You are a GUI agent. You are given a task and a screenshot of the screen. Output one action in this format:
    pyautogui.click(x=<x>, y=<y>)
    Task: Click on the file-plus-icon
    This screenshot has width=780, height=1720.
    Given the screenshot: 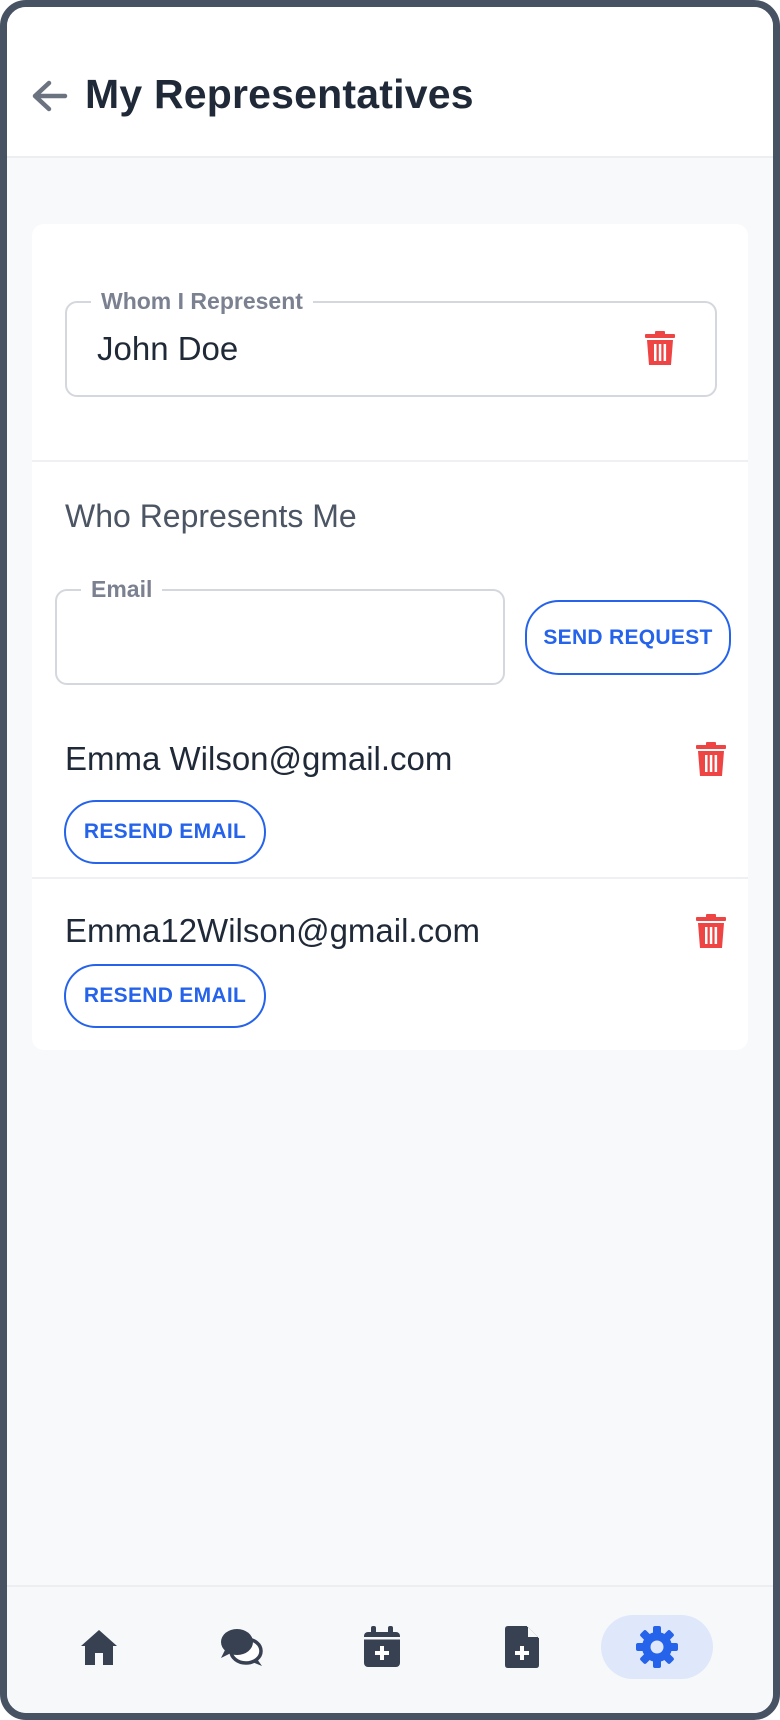 What is the action you would take?
    pyautogui.click(x=522, y=1647)
    